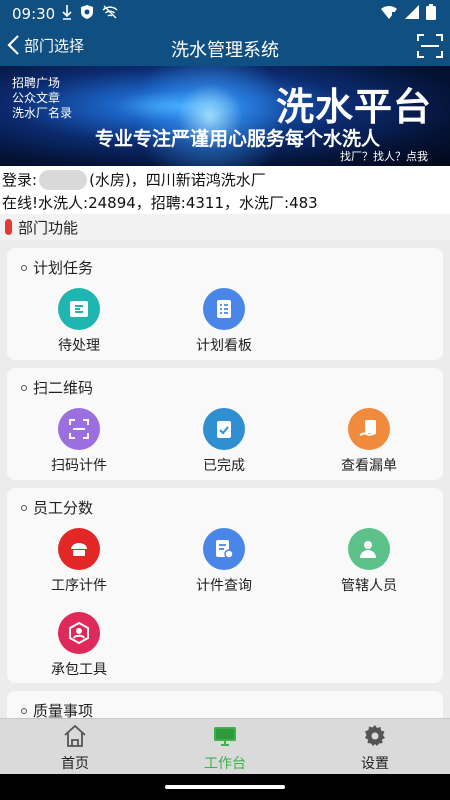 The width and height of the screenshot is (450, 800). I want to click on card-plan-tasks: 计划任务 待处理 计划看板, so click(225, 304).